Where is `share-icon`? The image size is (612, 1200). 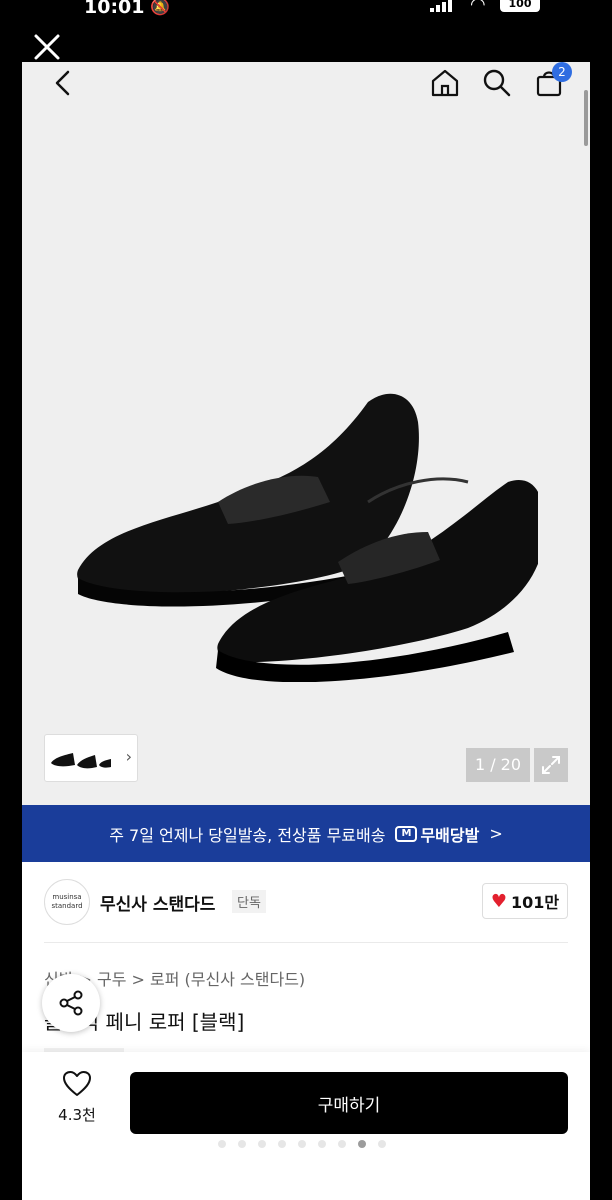
share-icon is located at coordinates (71, 1003).